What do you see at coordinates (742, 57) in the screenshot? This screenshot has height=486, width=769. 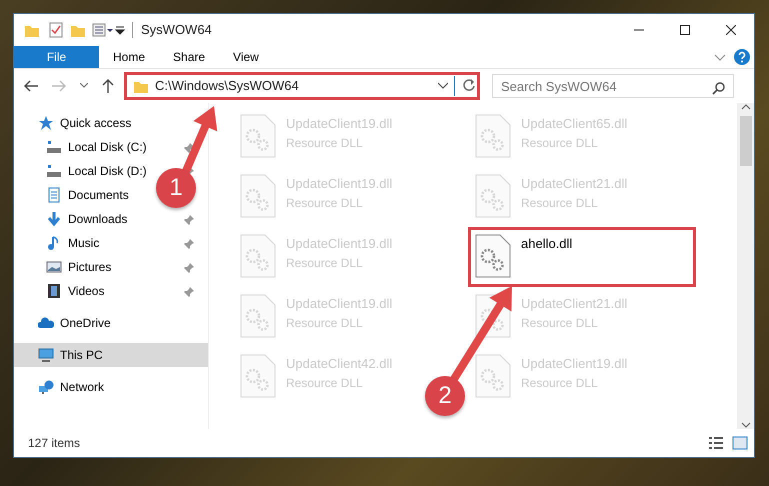 I see `help-icon` at bounding box center [742, 57].